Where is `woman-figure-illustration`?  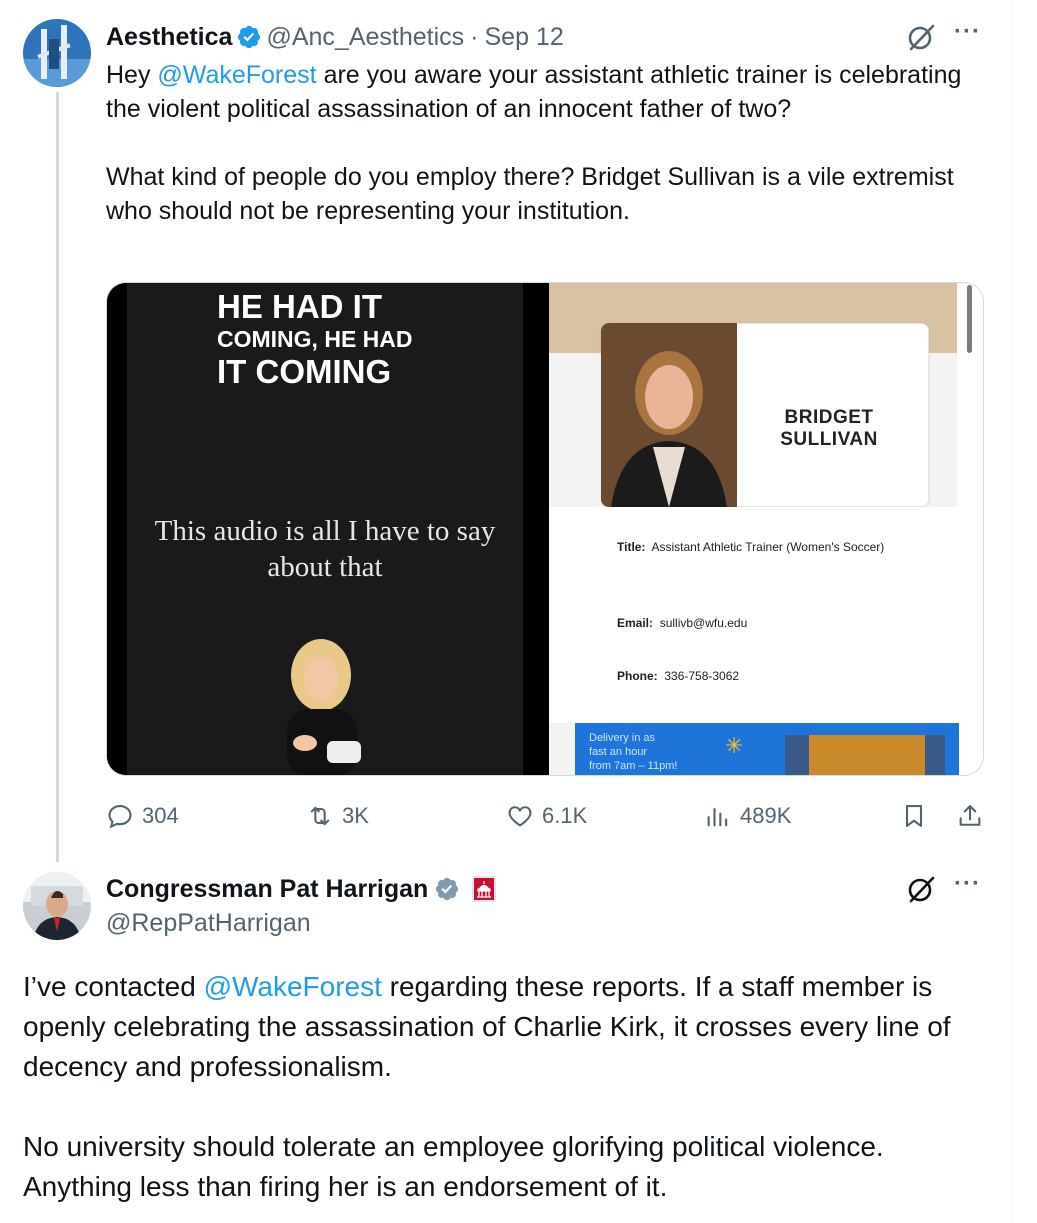 woman-figure-illustration is located at coordinates (324, 707).